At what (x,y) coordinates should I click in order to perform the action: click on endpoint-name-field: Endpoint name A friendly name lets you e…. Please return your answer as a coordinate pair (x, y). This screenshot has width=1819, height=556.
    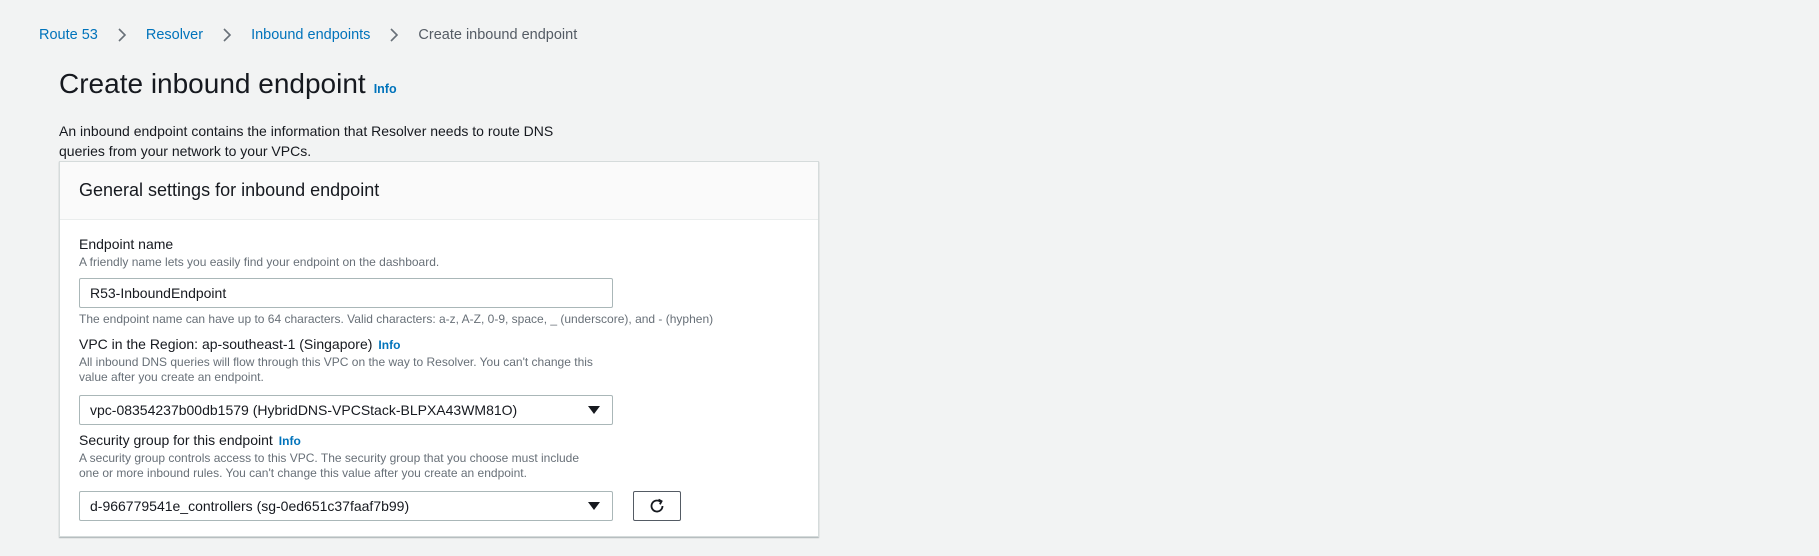
    Looking at the image, I should click on (396, 281).